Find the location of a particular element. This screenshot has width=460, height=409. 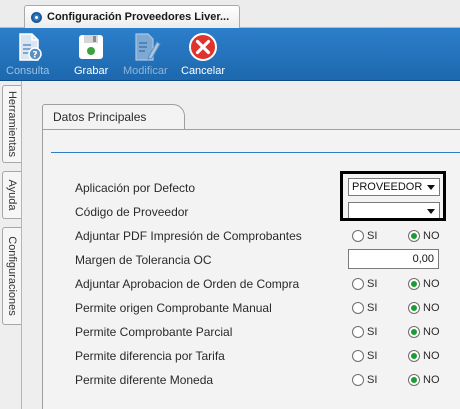

origen-manual-si-label: SI is located at coordinates (372, 308).